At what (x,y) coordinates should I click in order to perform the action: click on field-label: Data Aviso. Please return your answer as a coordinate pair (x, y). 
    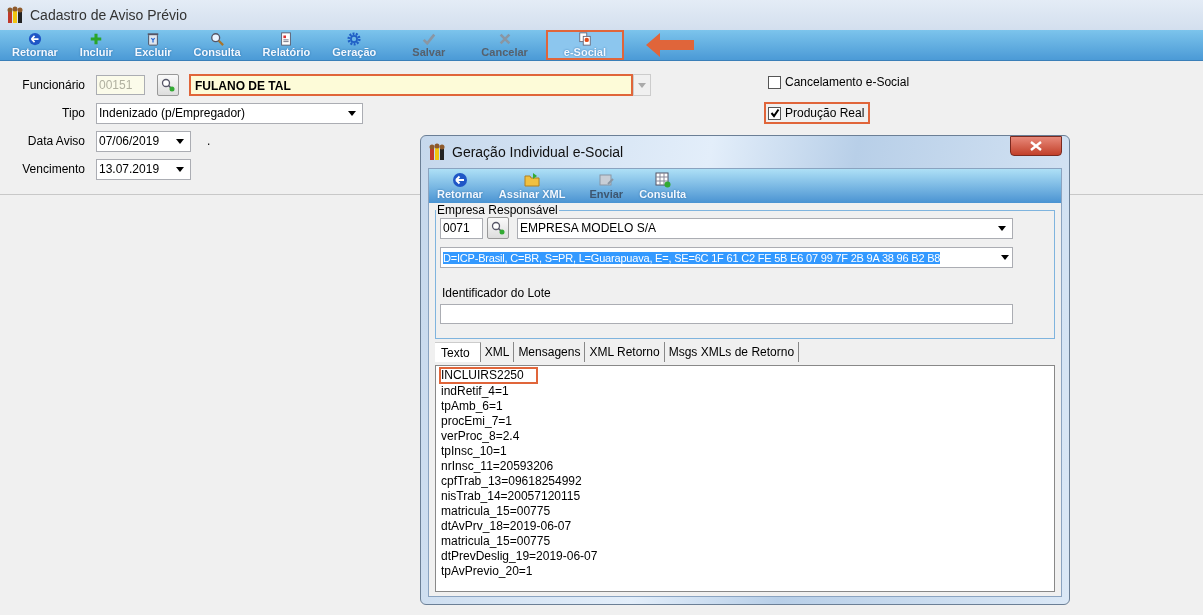
    Looking at the image, I should click on (56, 141).